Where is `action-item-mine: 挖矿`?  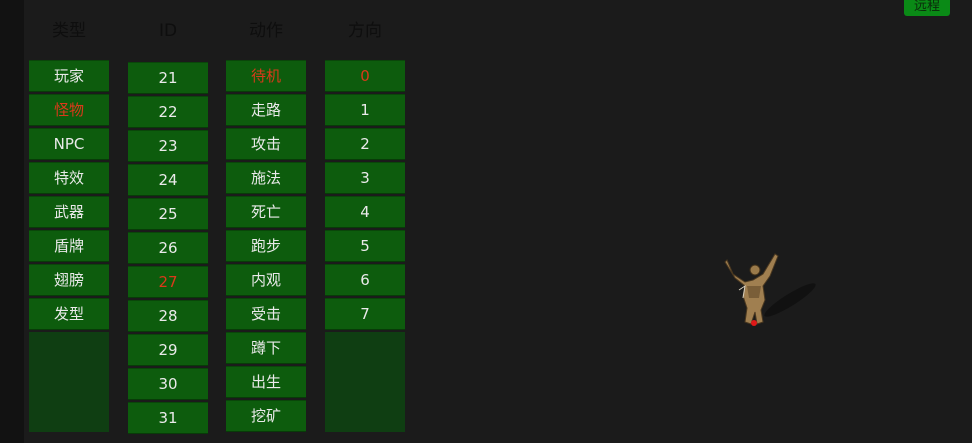 action-item-mine: 挖矿 is located at coordinates (266, 416).